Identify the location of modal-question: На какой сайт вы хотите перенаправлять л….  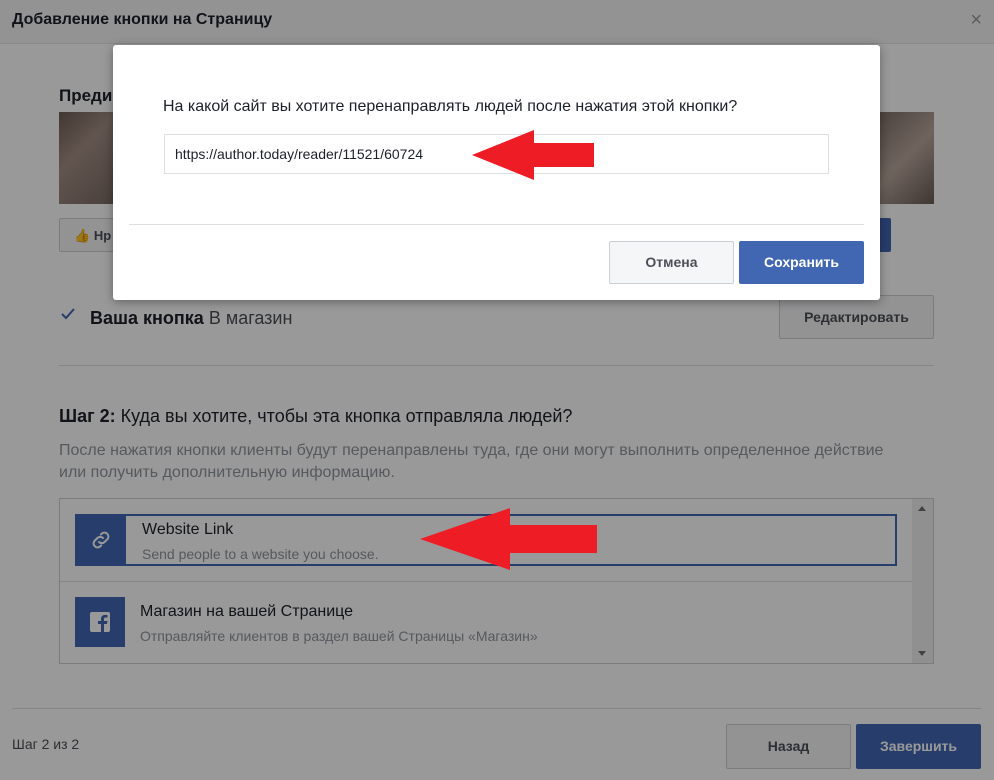
(450, 106).